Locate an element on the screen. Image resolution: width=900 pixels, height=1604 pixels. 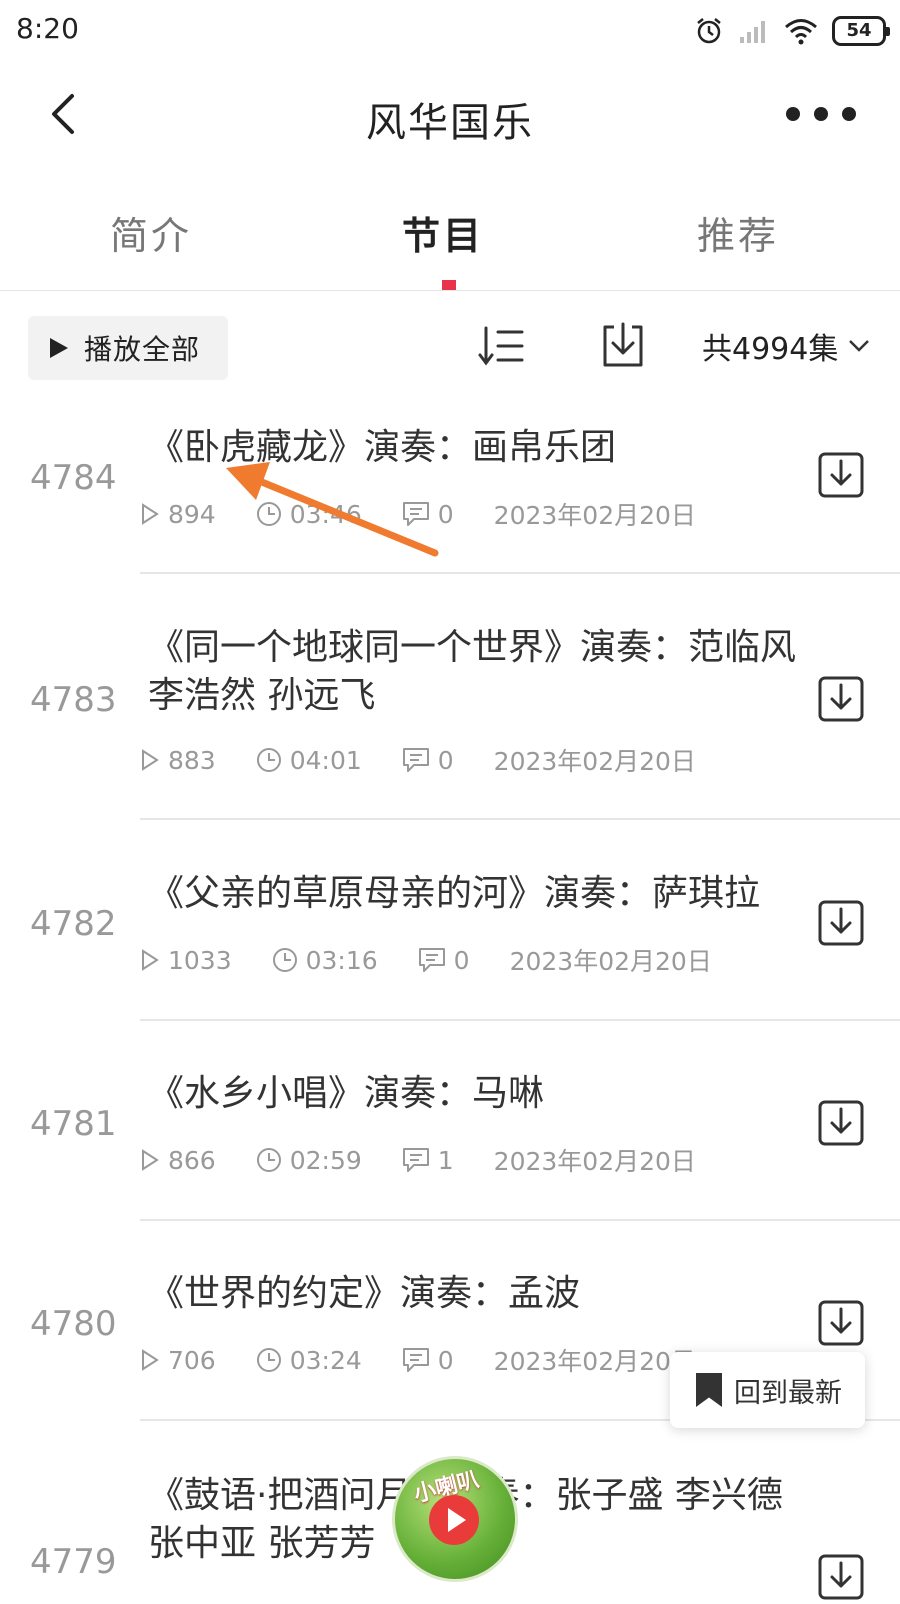
episode-meta: 1033 03:16 0 2023年02月20日 is located at coordinates (426, 960).